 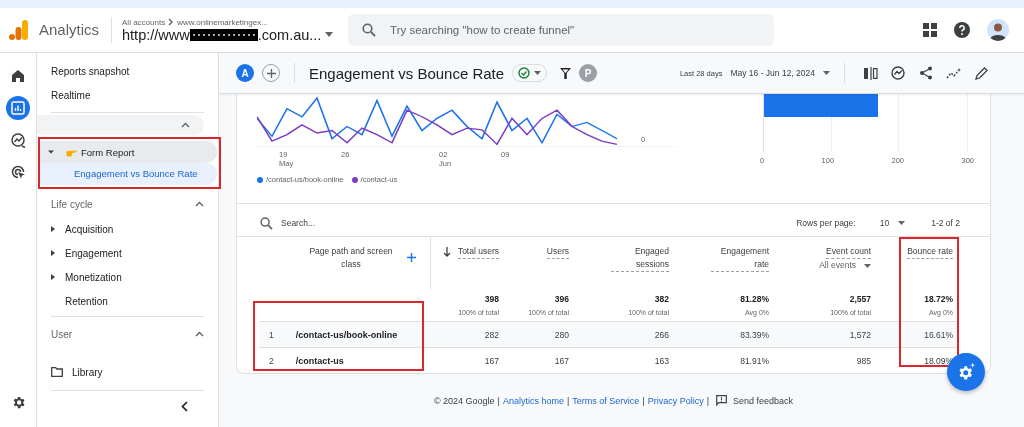 I want to click on total-value: 18.72%, so click(x=938, y=299).